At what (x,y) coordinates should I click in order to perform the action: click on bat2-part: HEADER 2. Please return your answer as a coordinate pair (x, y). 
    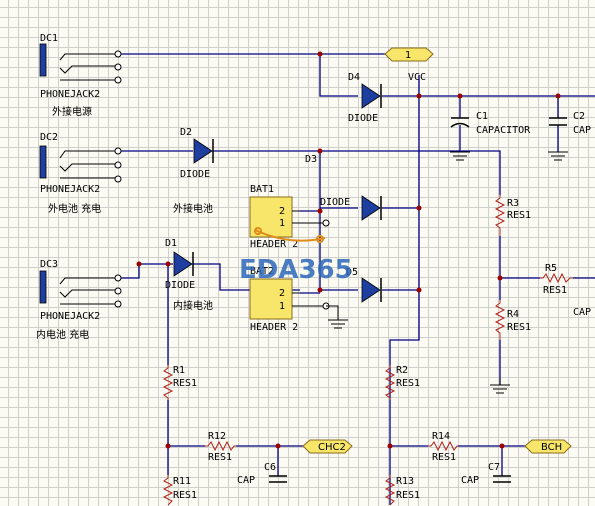
    Looking at the image, I should click on (274, 327).